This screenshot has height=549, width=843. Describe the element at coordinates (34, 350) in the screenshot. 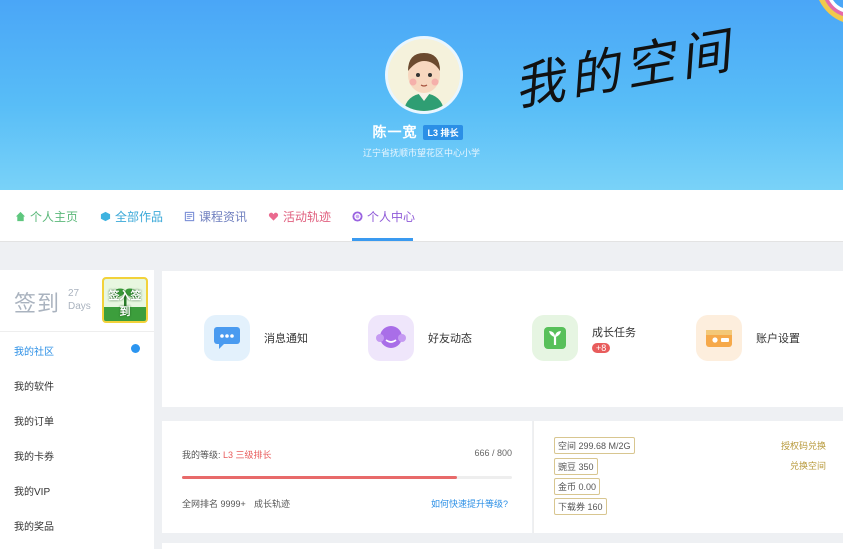

I see `sidebar-item-community: 我的社区` at that location.